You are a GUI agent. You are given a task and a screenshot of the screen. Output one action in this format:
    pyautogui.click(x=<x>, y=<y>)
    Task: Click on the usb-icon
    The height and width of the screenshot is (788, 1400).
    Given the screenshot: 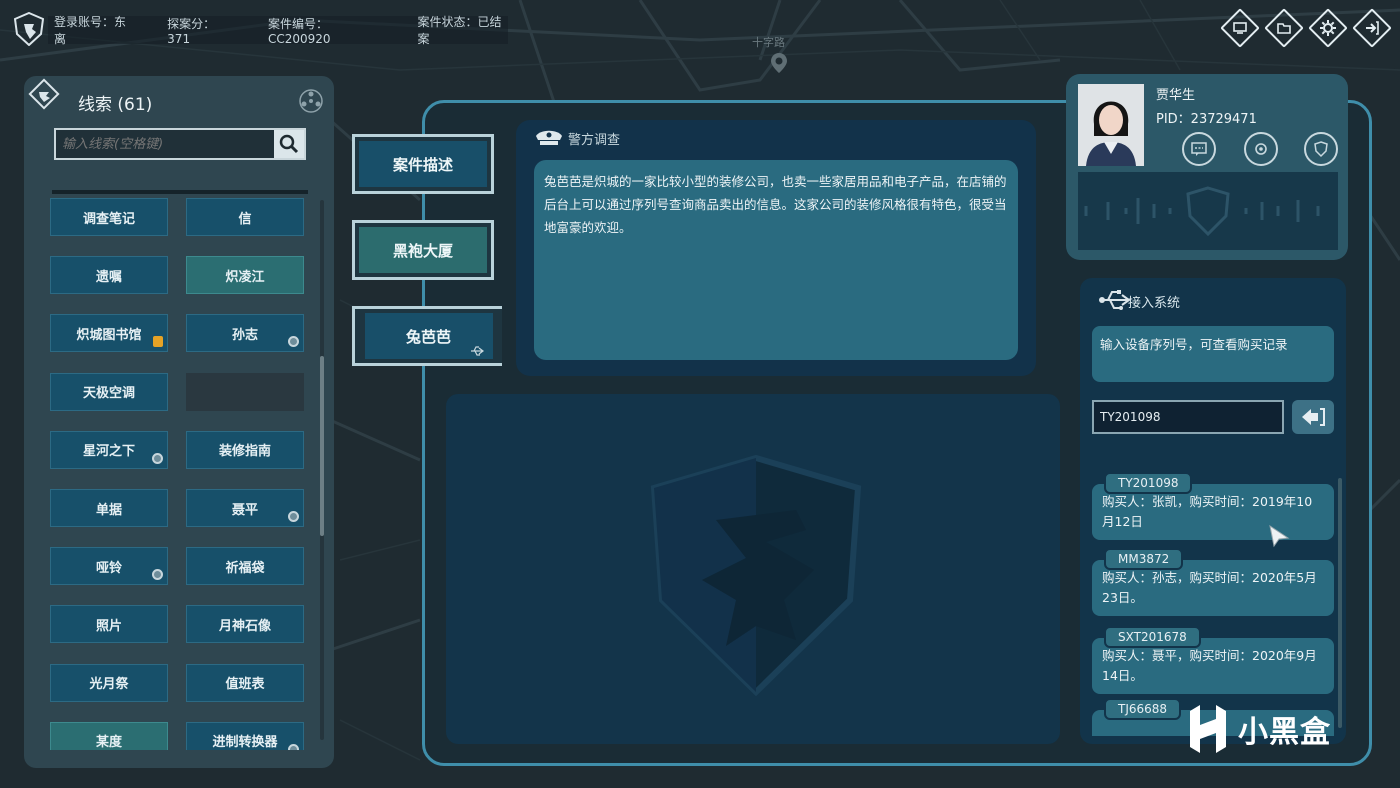 What is the action you would take?
    pyautogui.click(x=1115, y=300)
    